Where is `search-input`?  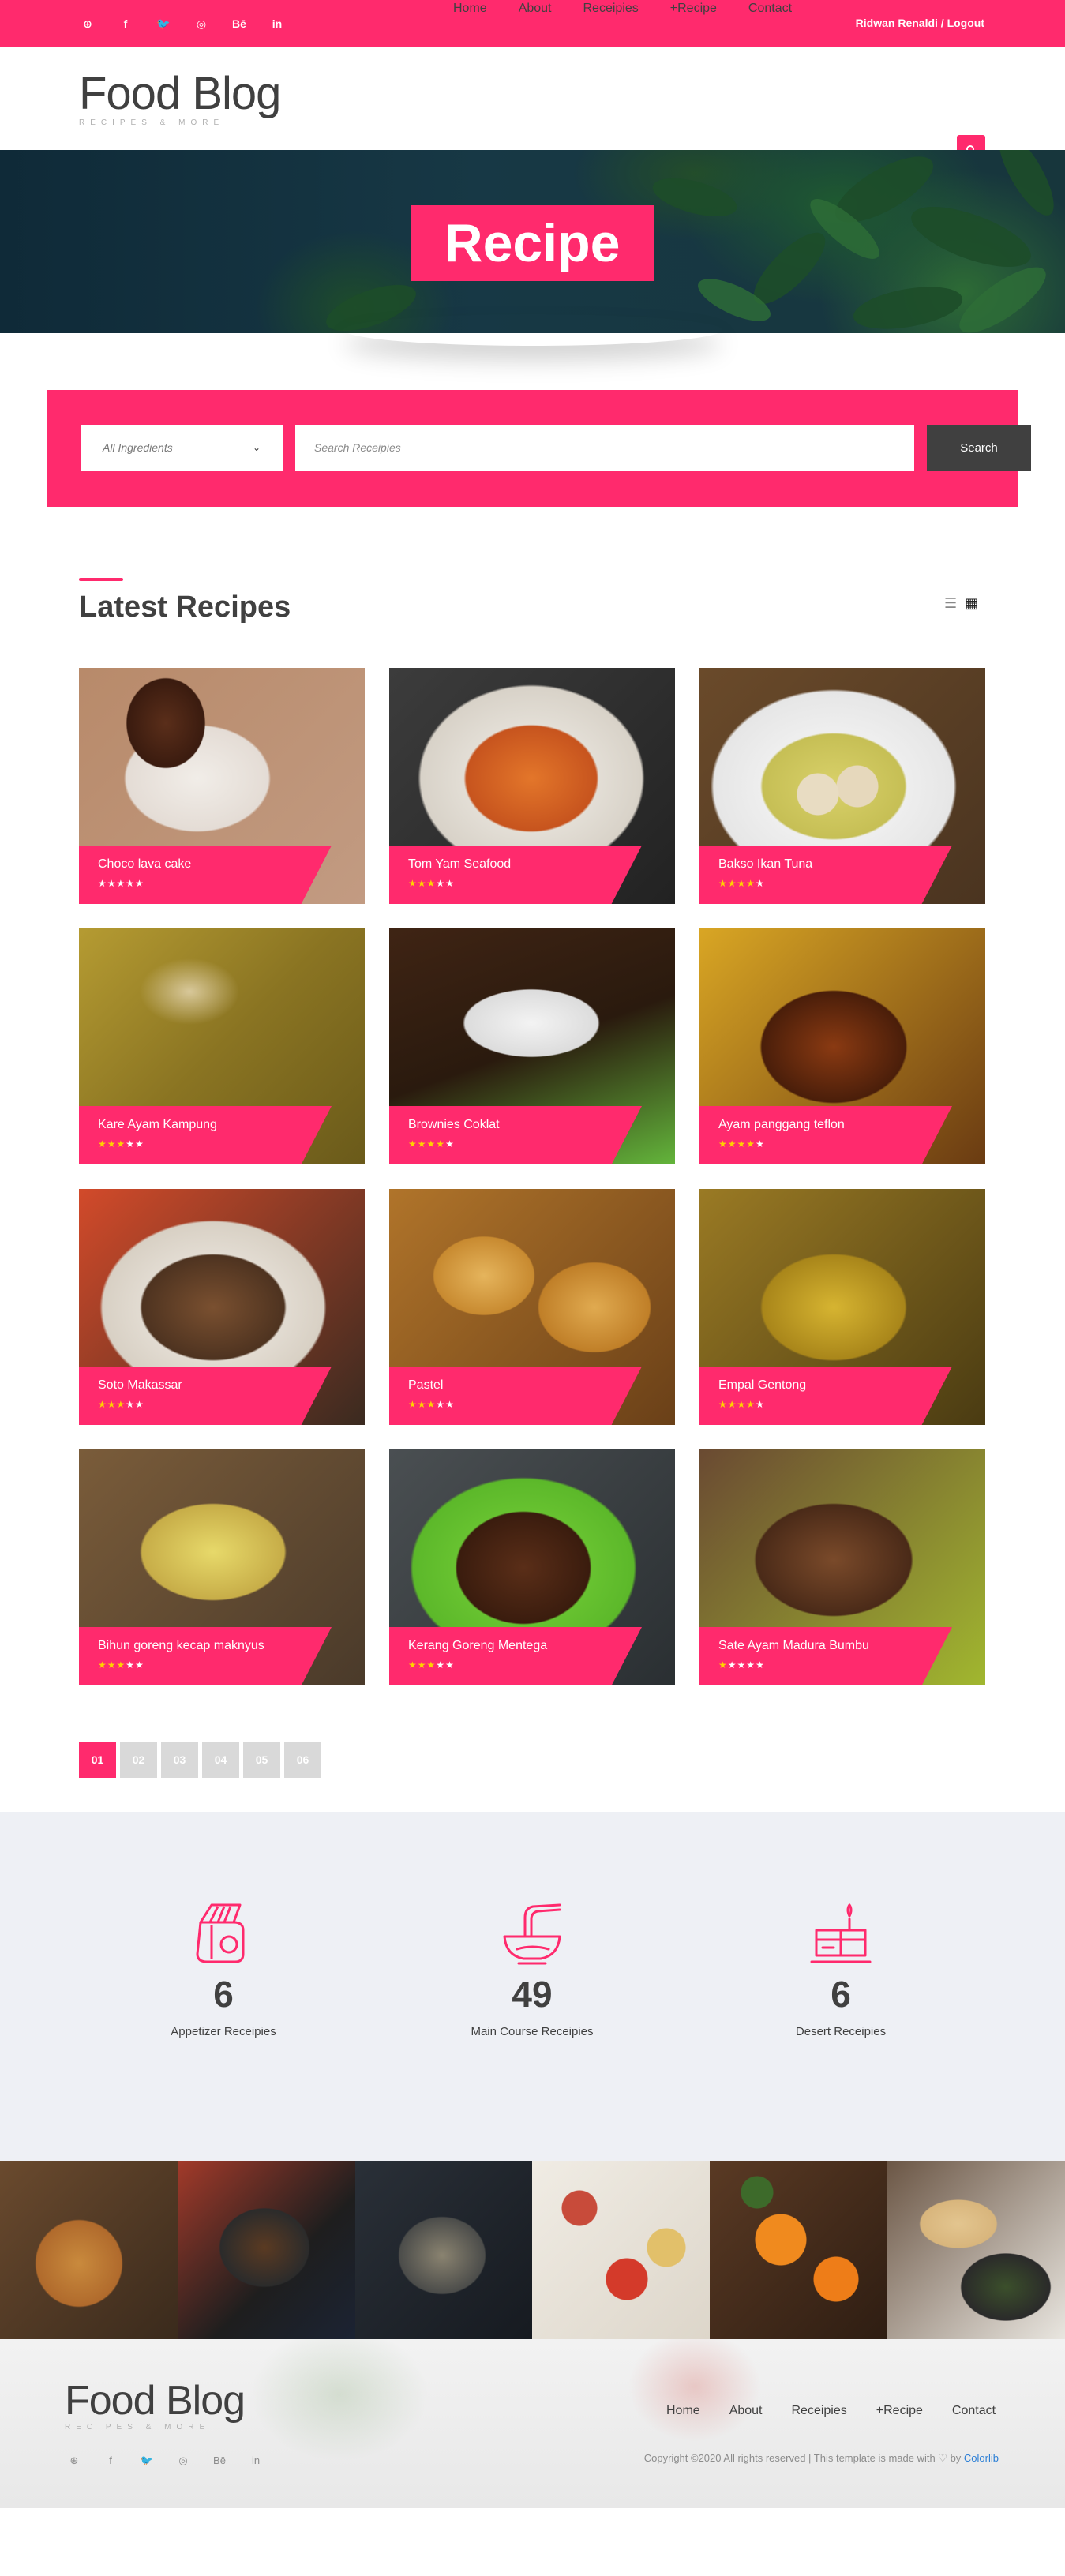 search-input is located at coordinates (604, 448).